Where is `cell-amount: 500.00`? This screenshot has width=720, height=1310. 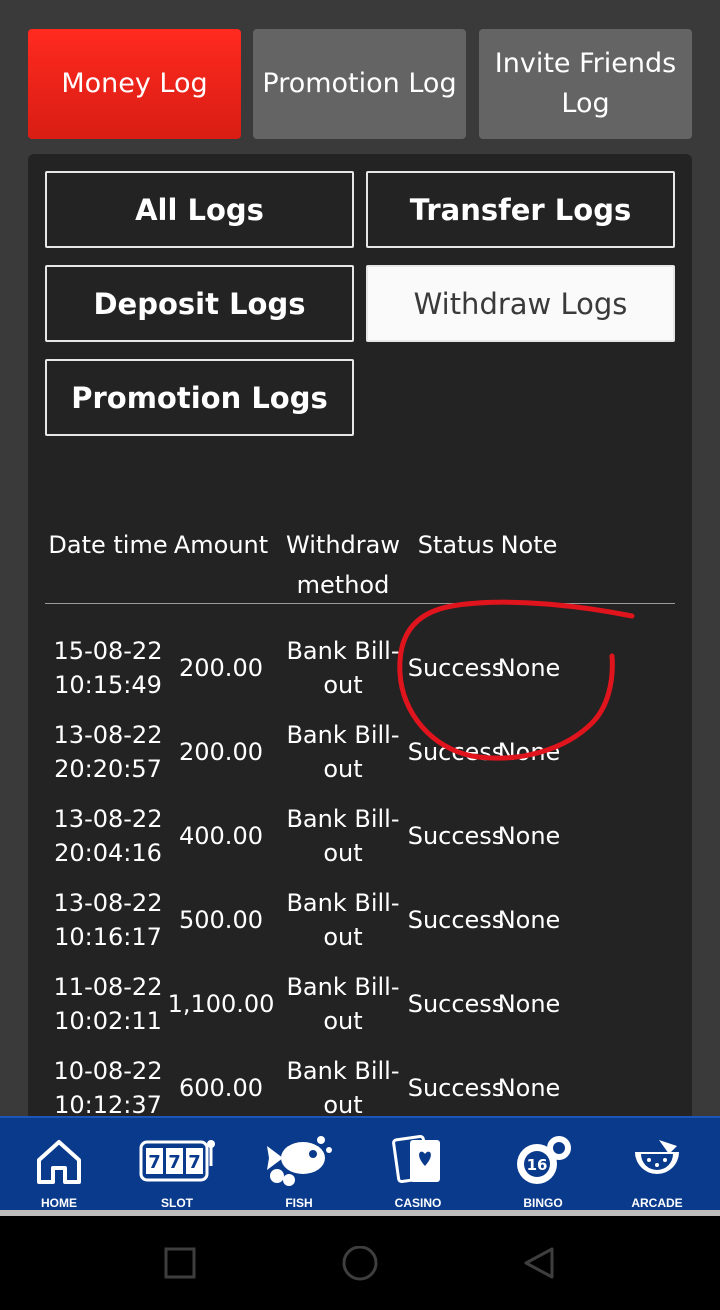 cell-amount: 500.00 is located at coordinates (221, 920).